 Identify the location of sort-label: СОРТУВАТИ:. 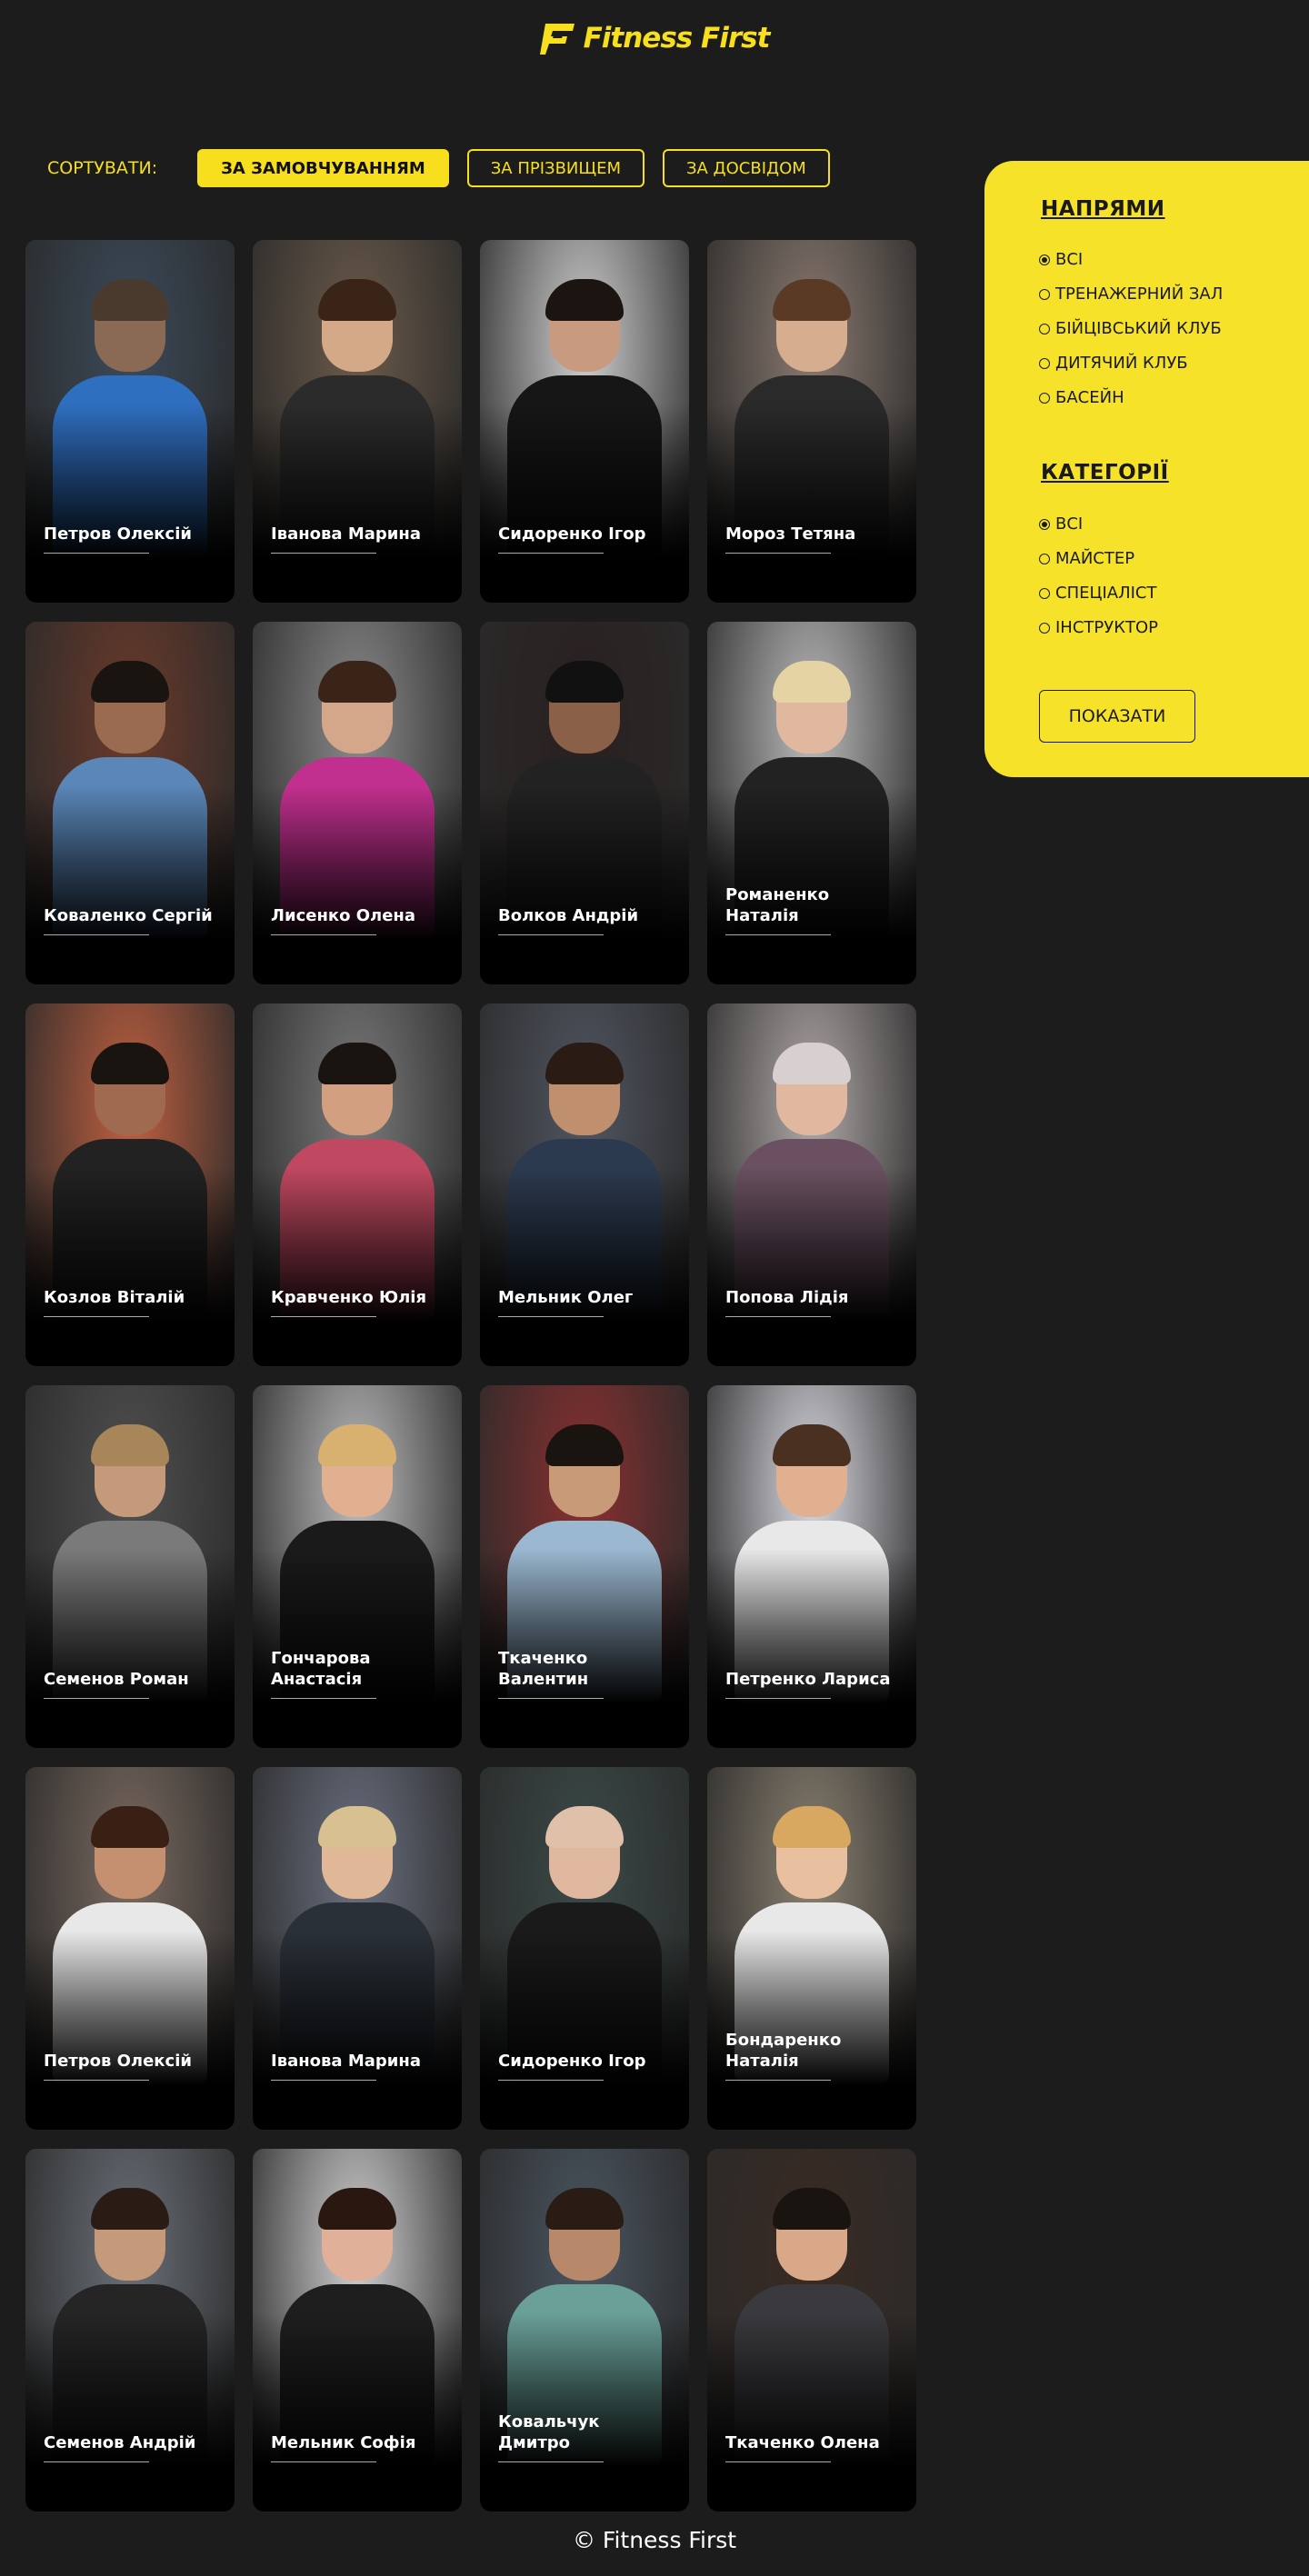
(102, 168).